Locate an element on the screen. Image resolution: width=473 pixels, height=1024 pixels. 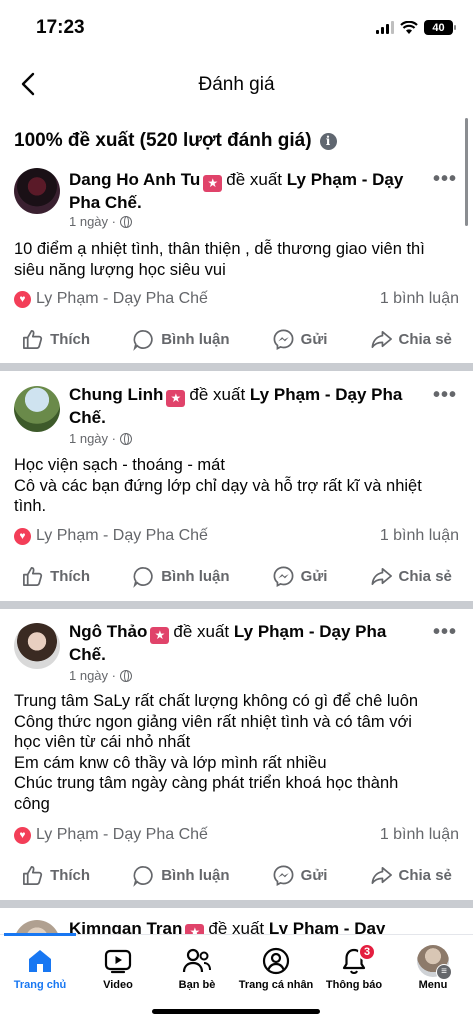
tab-profile: Trang cá nhân is located at coordinates (276, 967).